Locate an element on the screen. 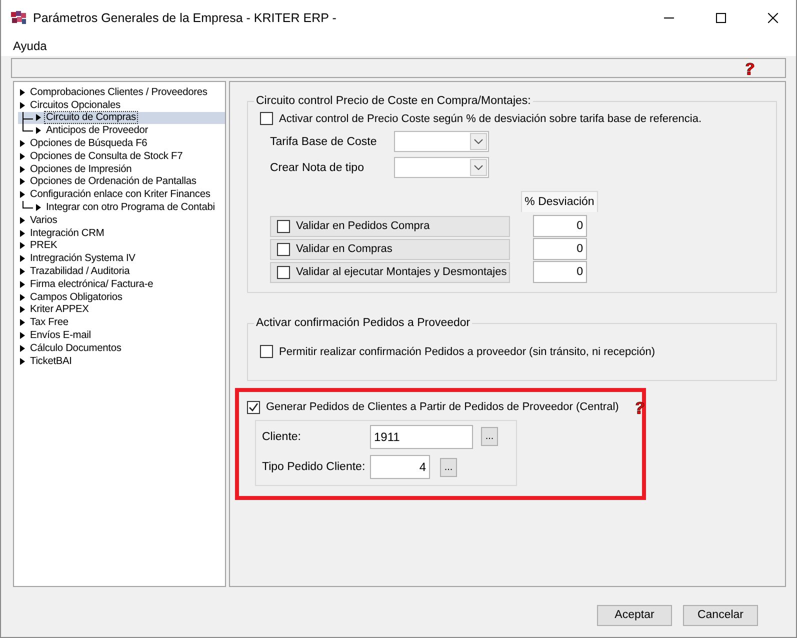  tree-item: Trazabilidad / Auditoria is located at coordinates (80, 272).